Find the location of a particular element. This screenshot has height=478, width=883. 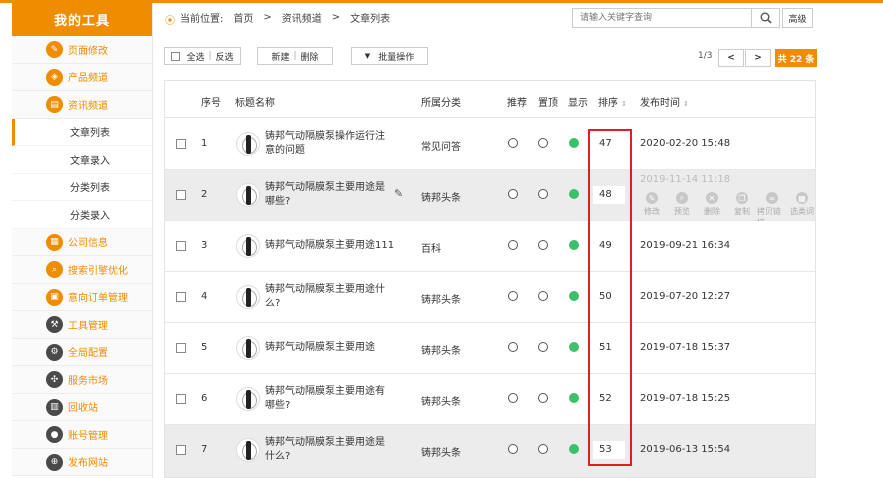

keyword-icon: ▦ is located at coordinates (802, 198).